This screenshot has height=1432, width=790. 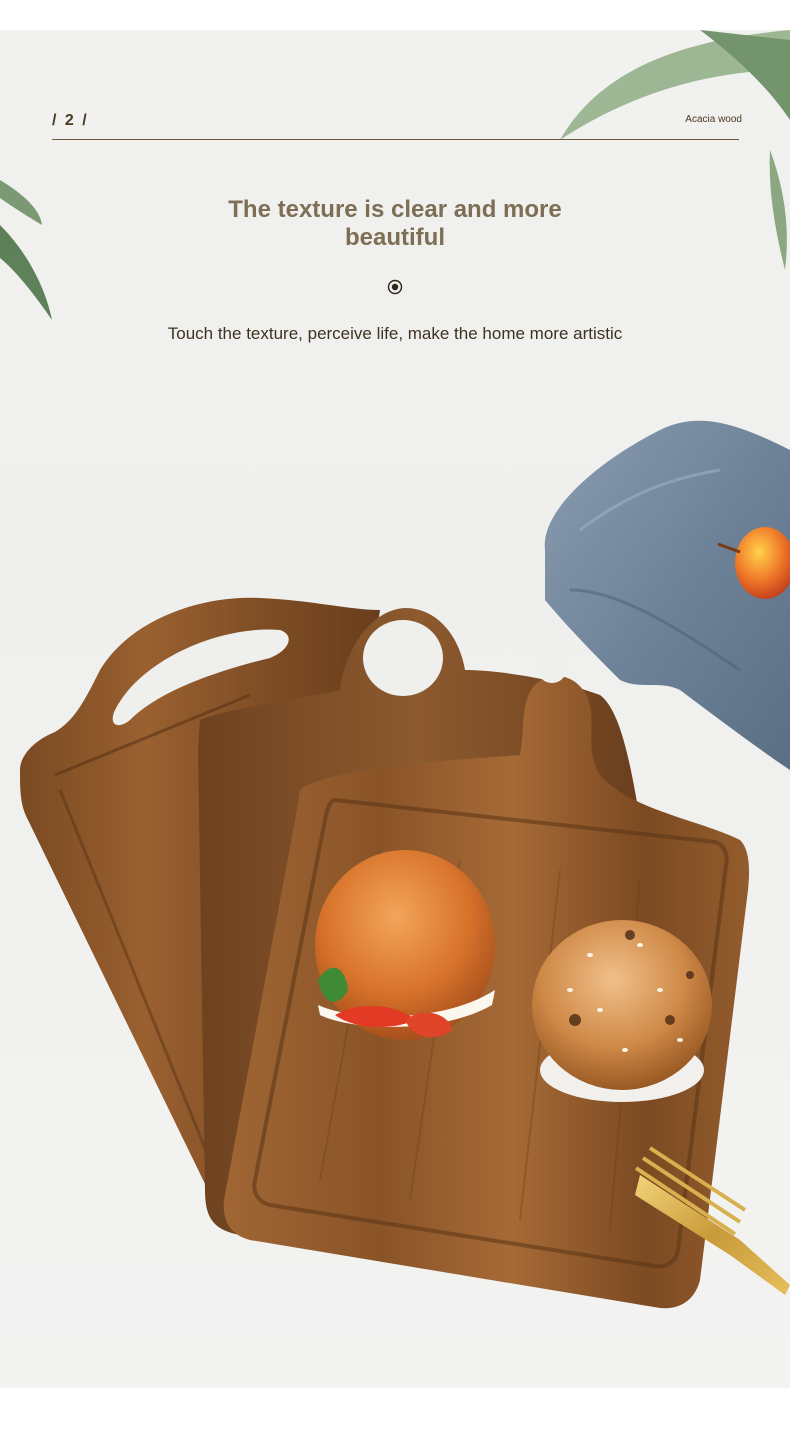 What do you see at coordinates (622, 1011) in the screenshot?
I see `seeded-bun` at bounding box center [622, 1011].